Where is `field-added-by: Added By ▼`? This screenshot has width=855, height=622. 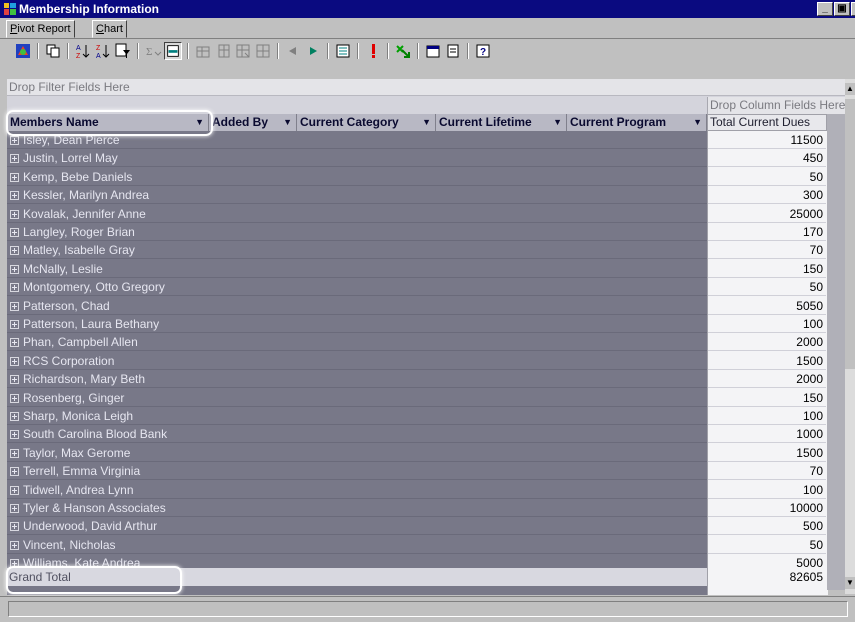 field-added-by: Added By ▼ is located at coordinates (253, 122).